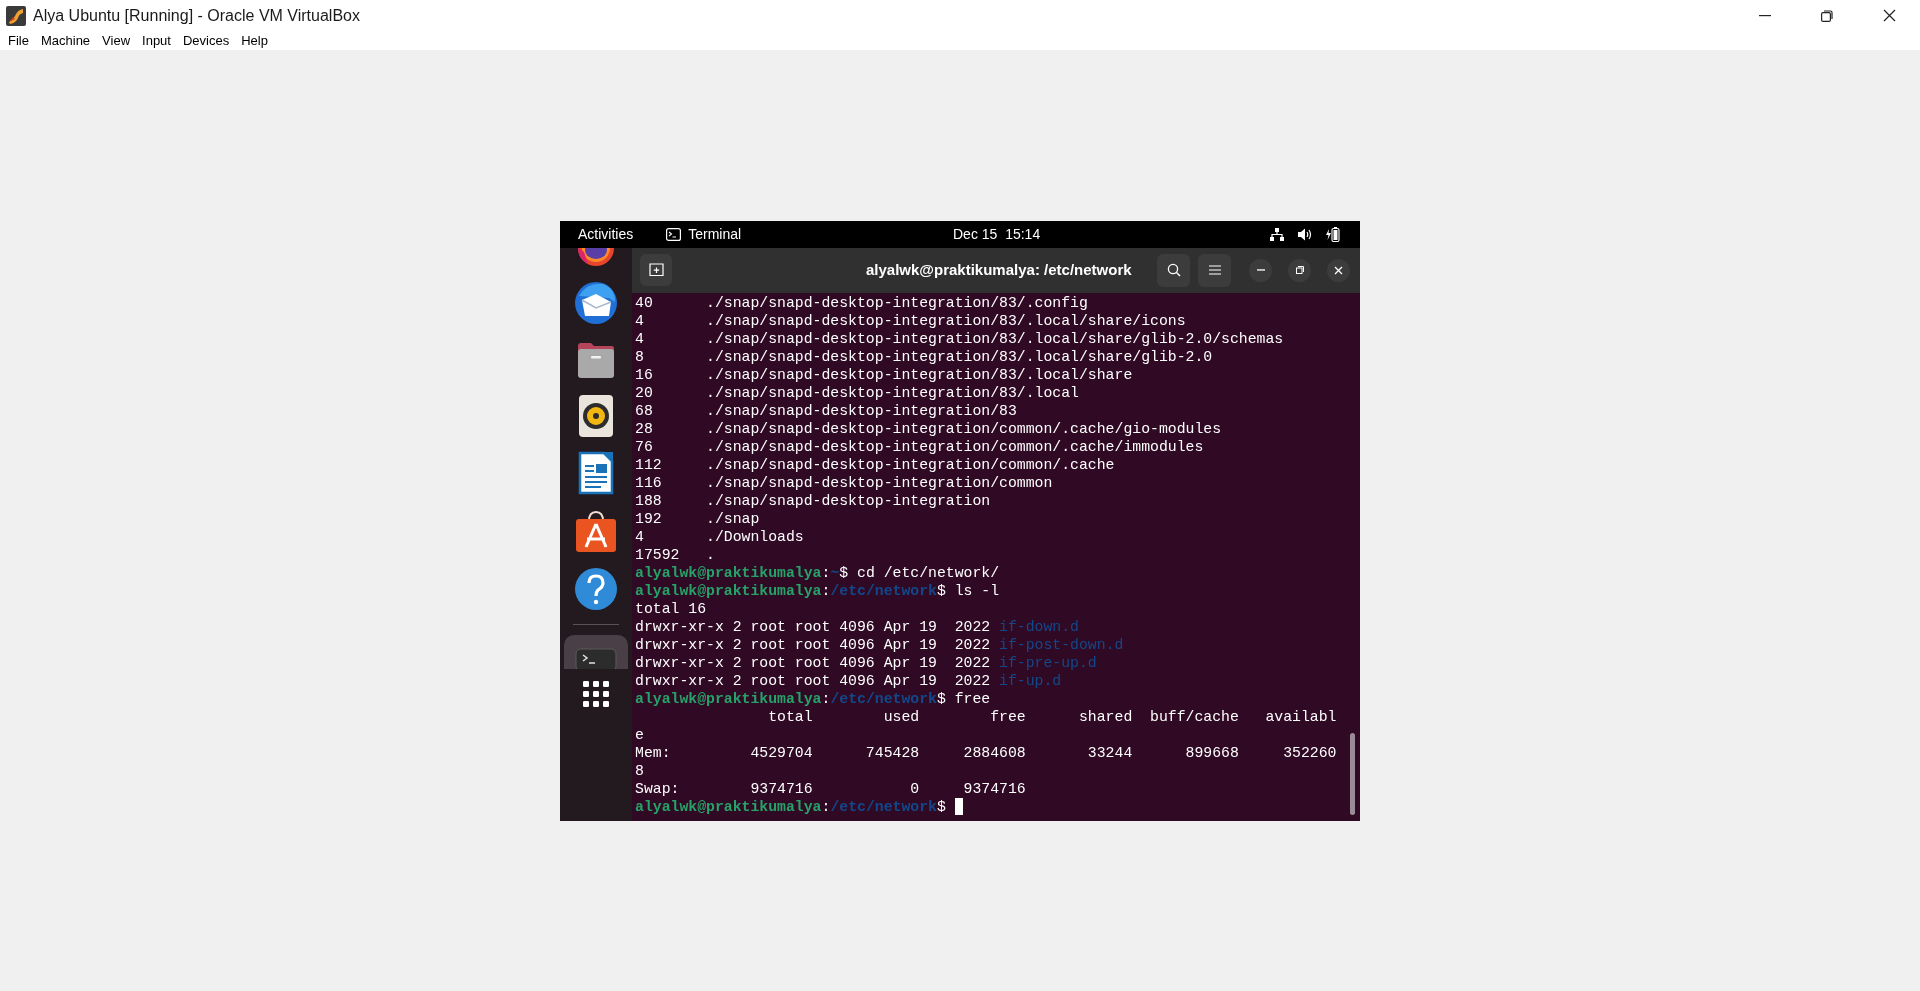 This screenshot has width=1920, height=991. Describe the element at coordinates (986, 752) in the screenshot. I see `terminal-line: Mem: 4529704 745428 2884608 33244 899668 352260` at that location.